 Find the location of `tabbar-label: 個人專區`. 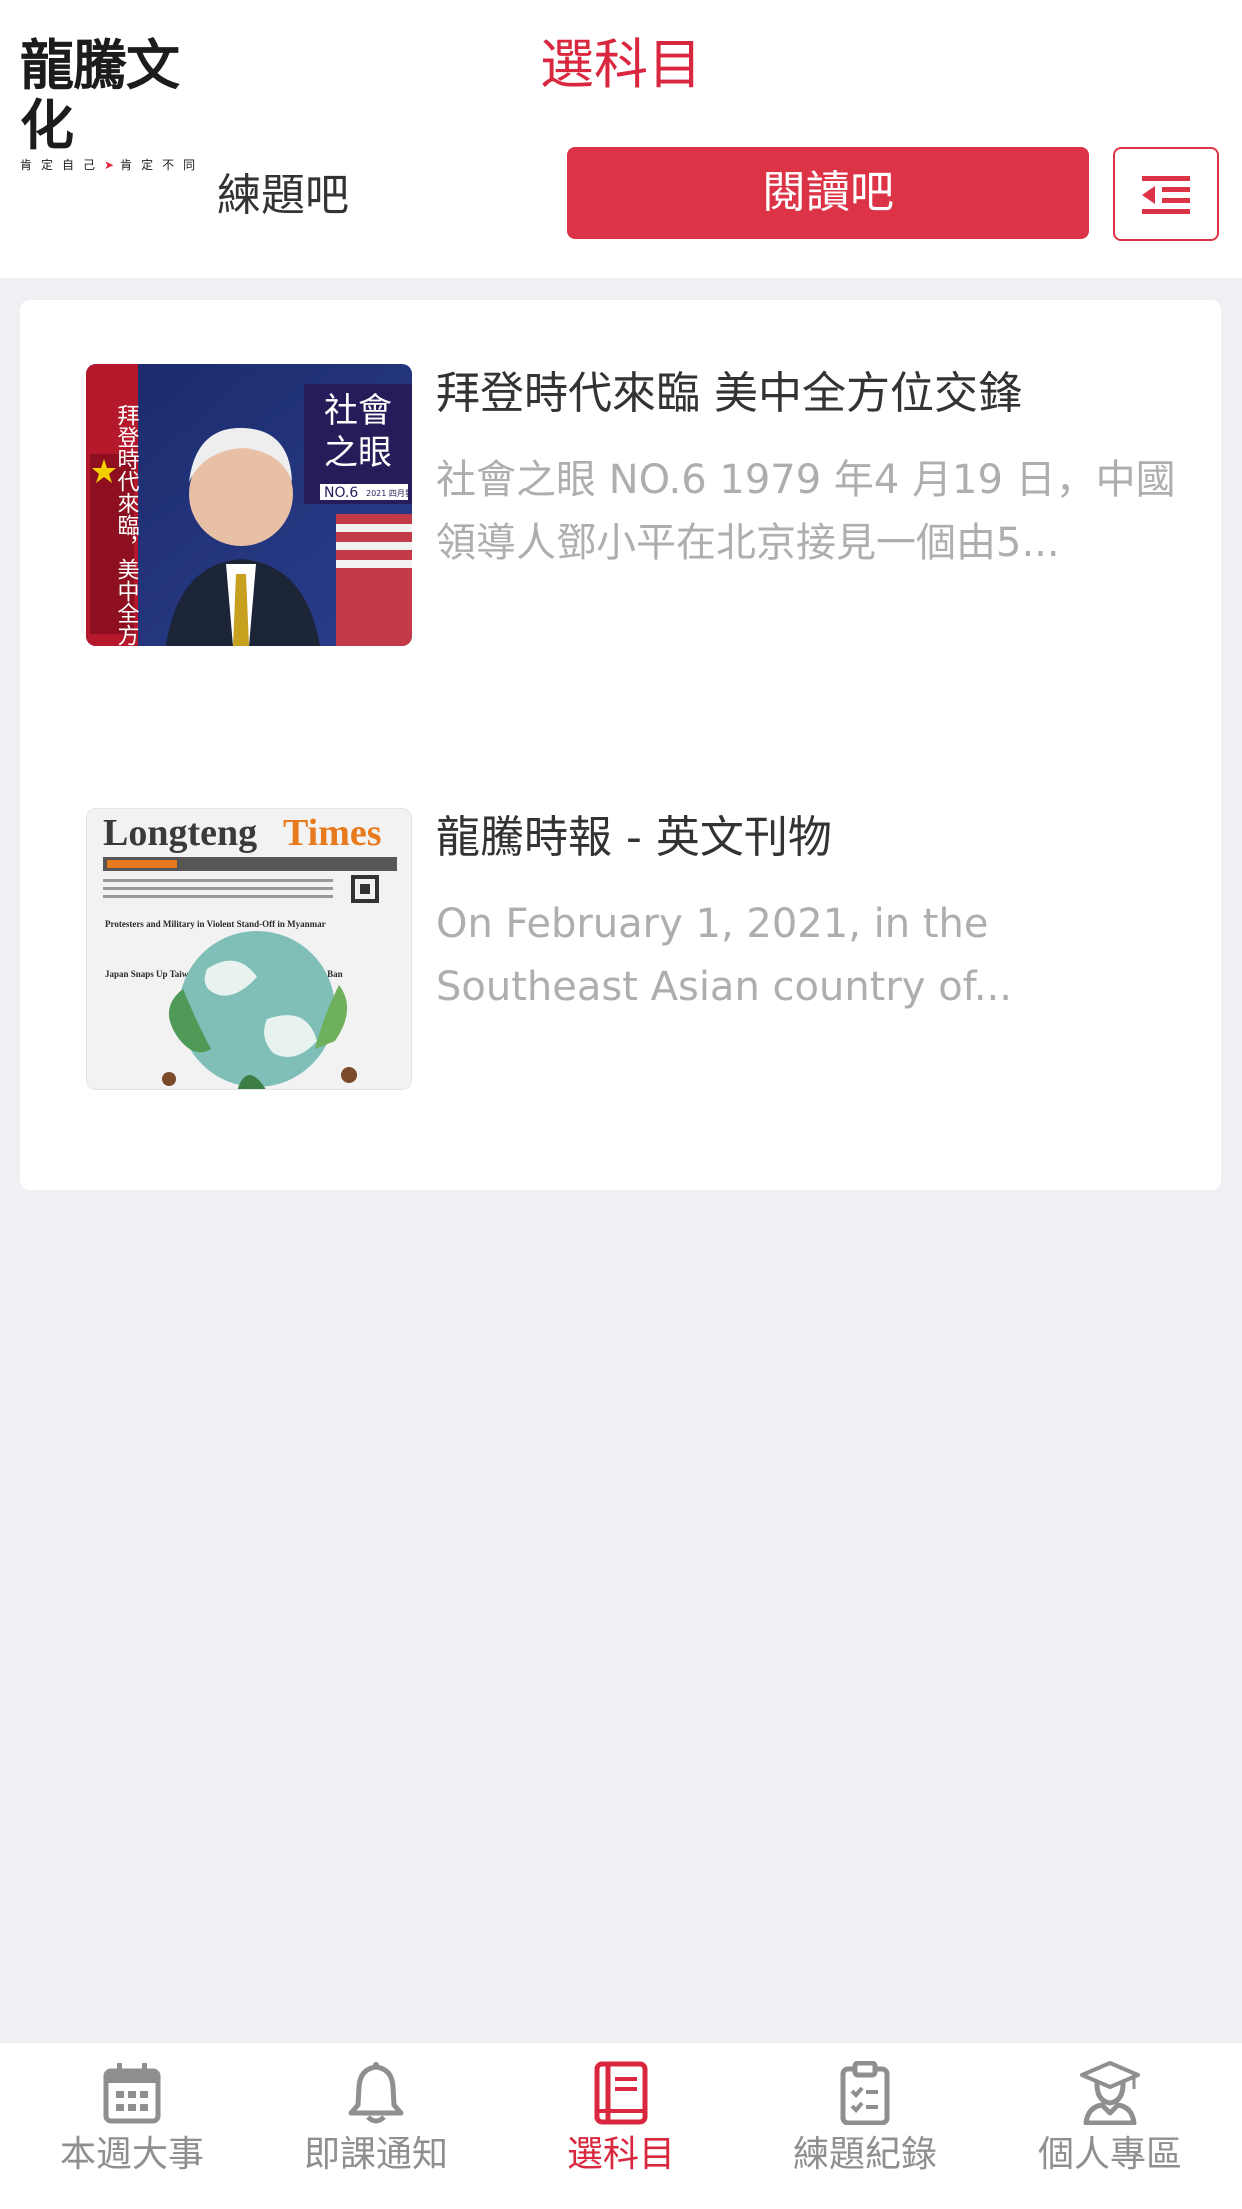

tabbar-label: 個人專區 is located at coordinates (1109, 2154).